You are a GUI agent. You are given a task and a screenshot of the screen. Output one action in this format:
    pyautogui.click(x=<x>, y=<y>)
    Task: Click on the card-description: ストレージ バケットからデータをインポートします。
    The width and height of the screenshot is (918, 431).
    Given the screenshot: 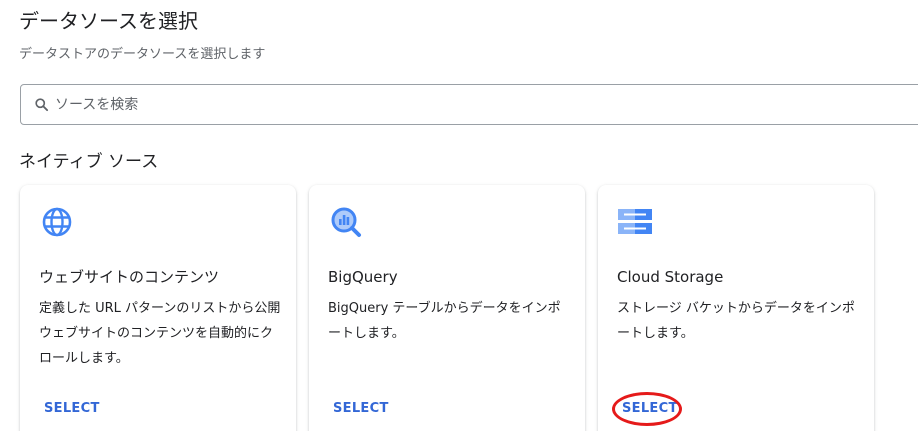 What is the action you would take?
    pyautogui.click(x=736, y=321)
    